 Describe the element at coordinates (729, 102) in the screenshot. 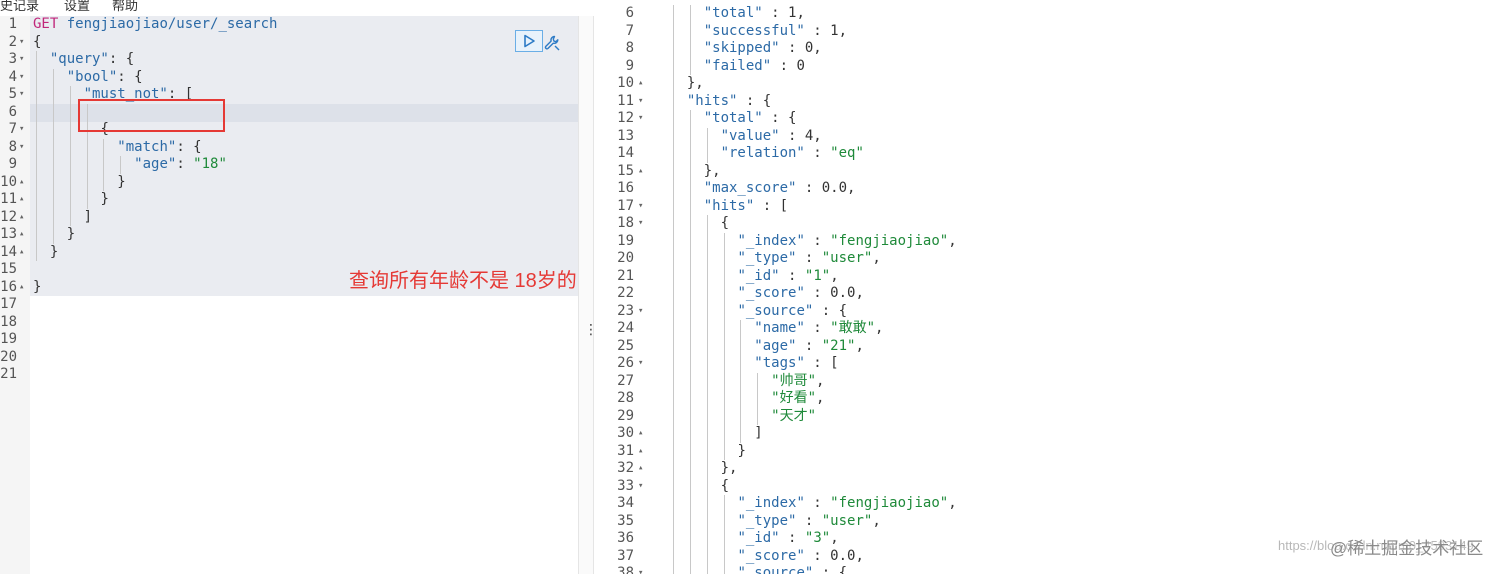

I see `code-text: "hits" : {` at that location.